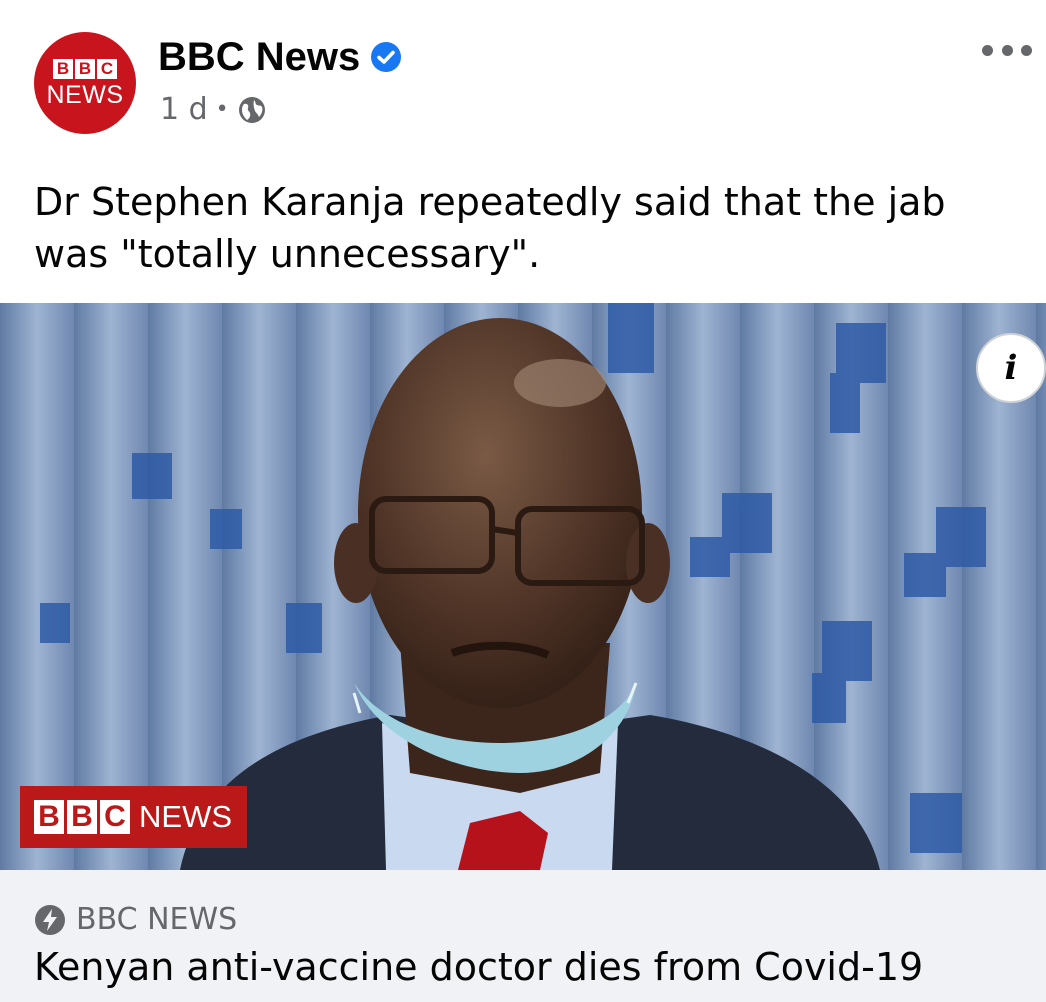 The width and height of the screenshot is (1046, 1002). Describe the element at coordinates (184, 110) in the screenshot. I see `post-timestamp: 1 d` at that location.